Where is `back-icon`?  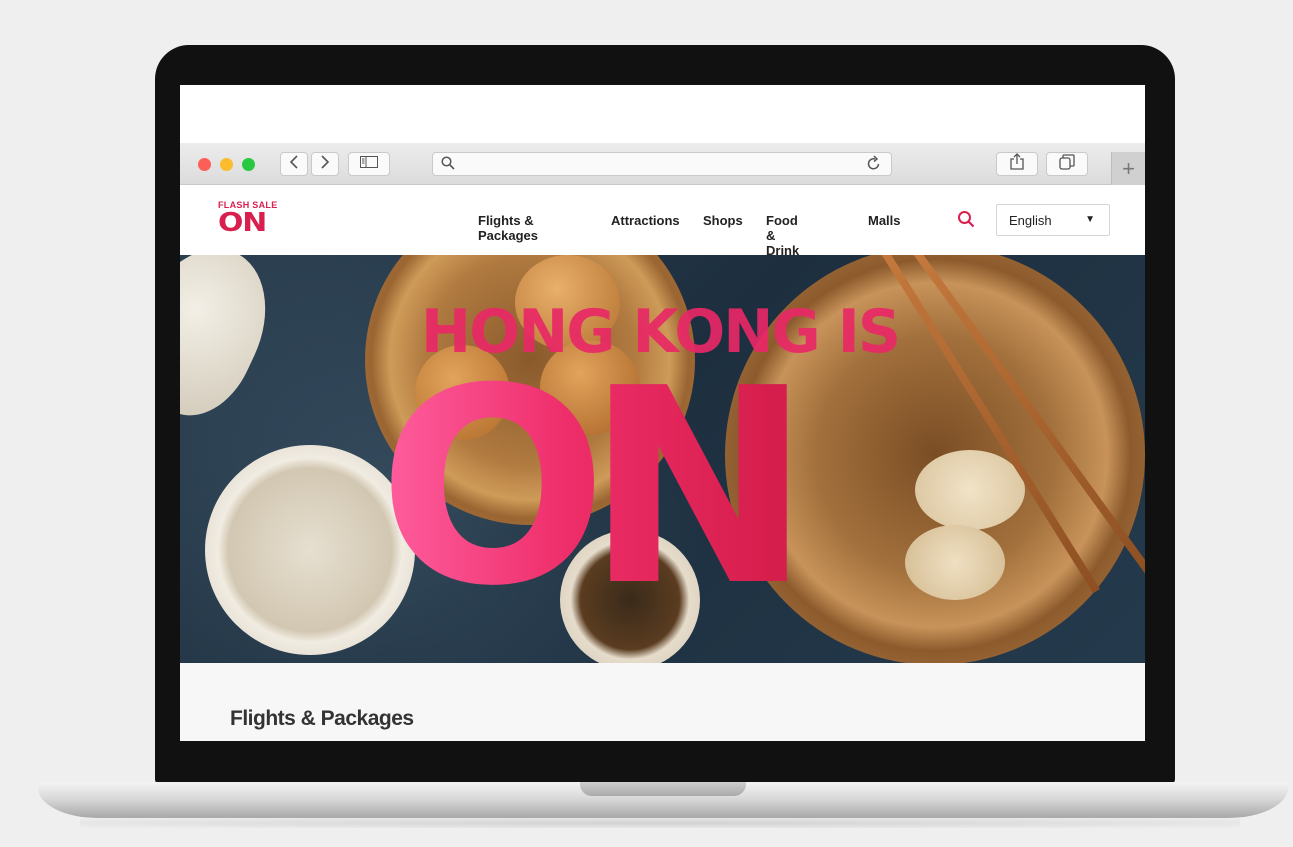
back-icon is located at coordinates (294, 164).